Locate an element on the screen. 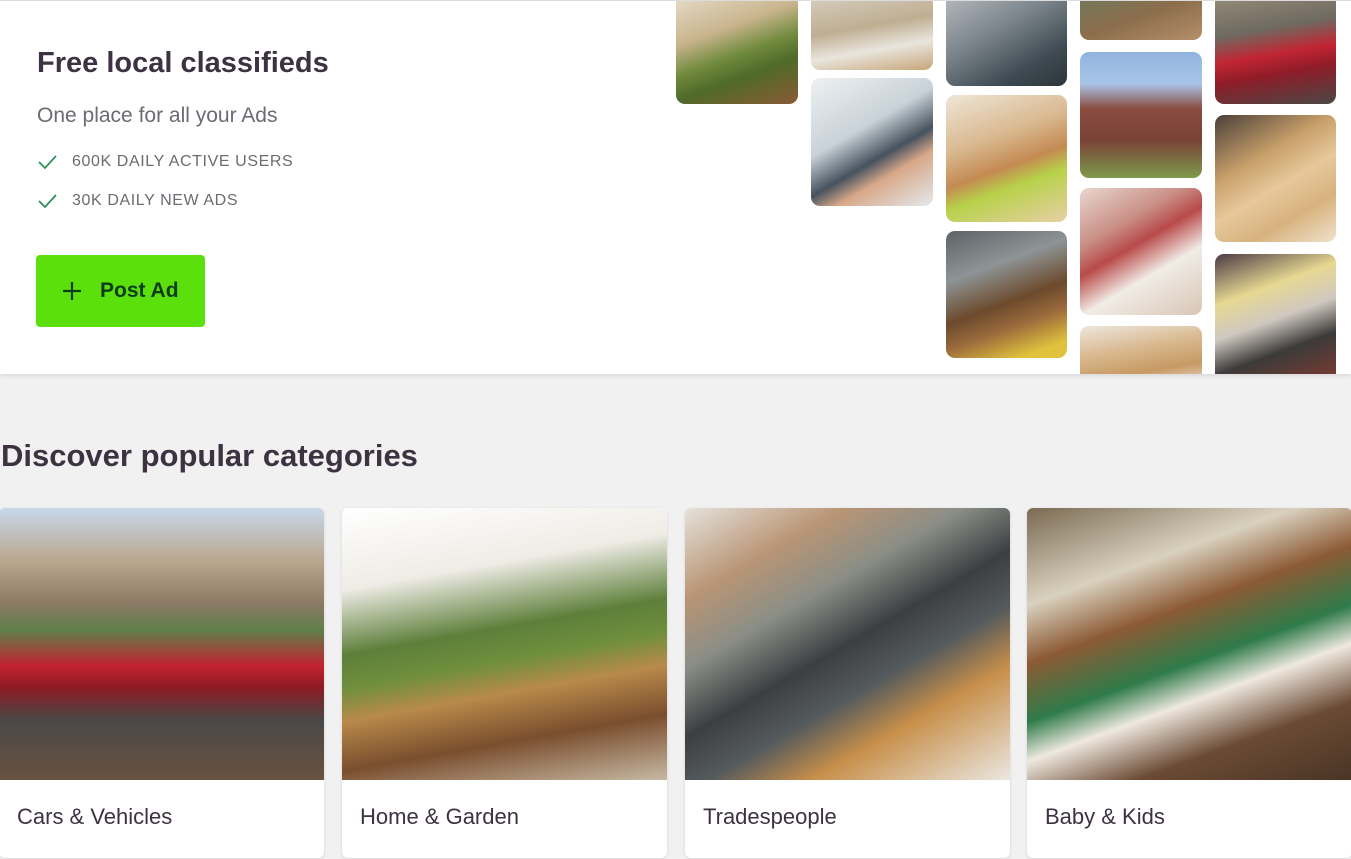  categories-title: Discover popular categories is located at coordinates (209, 455).